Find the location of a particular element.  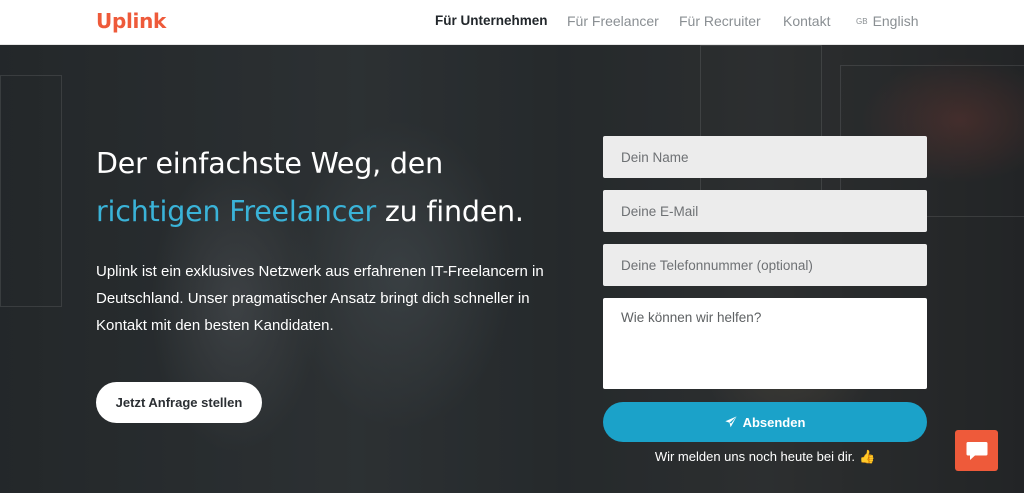

submit-button: Absenden is located at coordinates (765, 422).